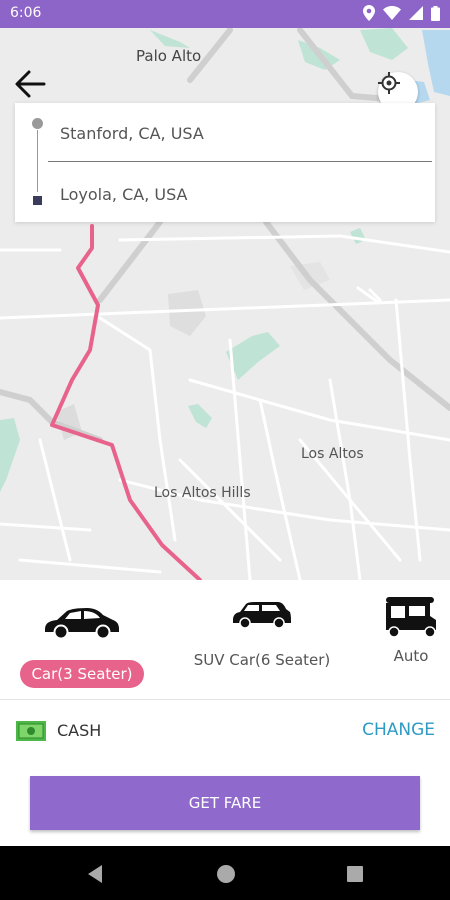 The image size is (450, 900). Describe the element at coordinates (392, 13) in the screenshot. I see `wifi-icon` at that location.